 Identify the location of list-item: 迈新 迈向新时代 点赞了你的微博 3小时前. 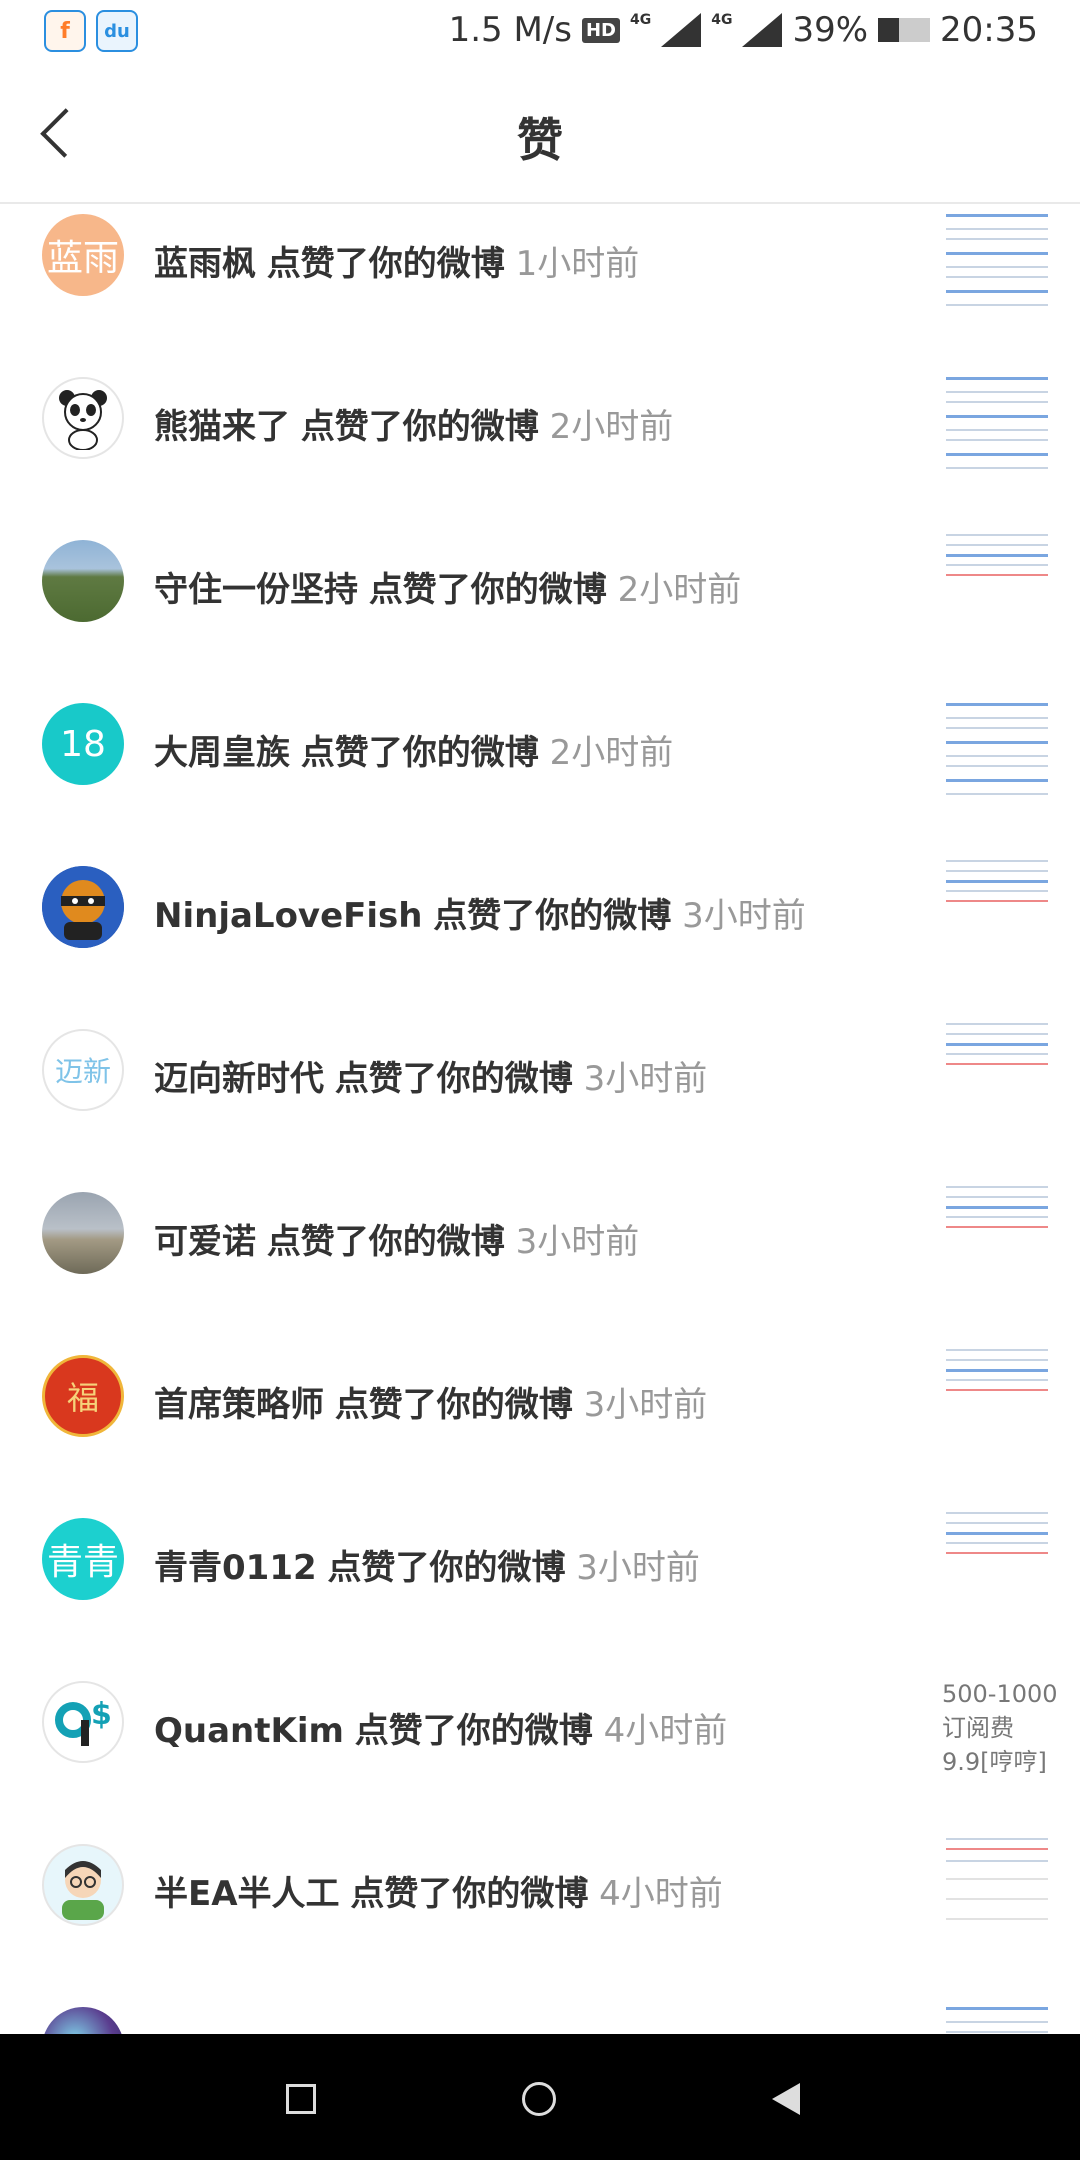
(540, 1098).